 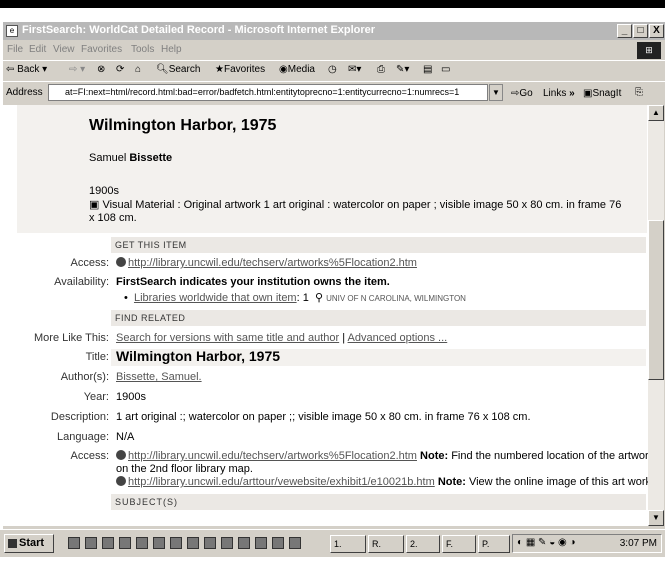 What do you see at coordinates (445, 69) in the screenshot?
I see `messenger-icon: ▭` at bounding box center [445, 69].